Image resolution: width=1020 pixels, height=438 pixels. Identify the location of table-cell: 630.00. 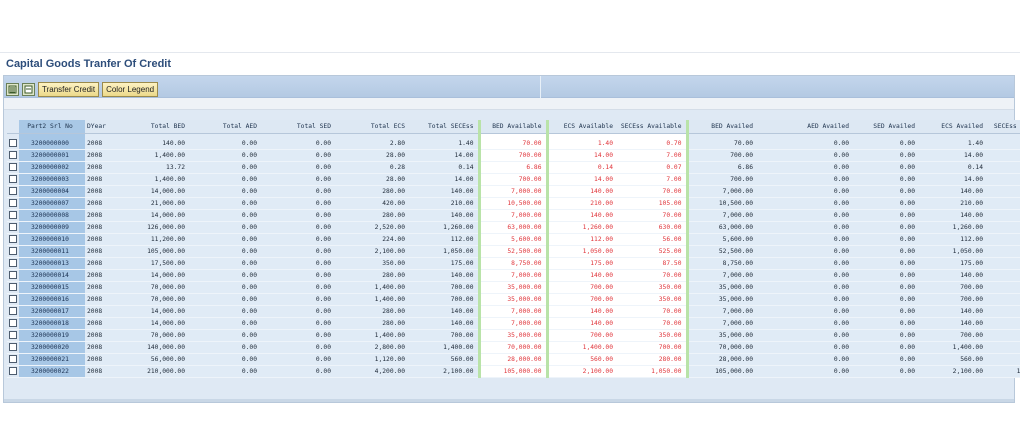
(653, 227).